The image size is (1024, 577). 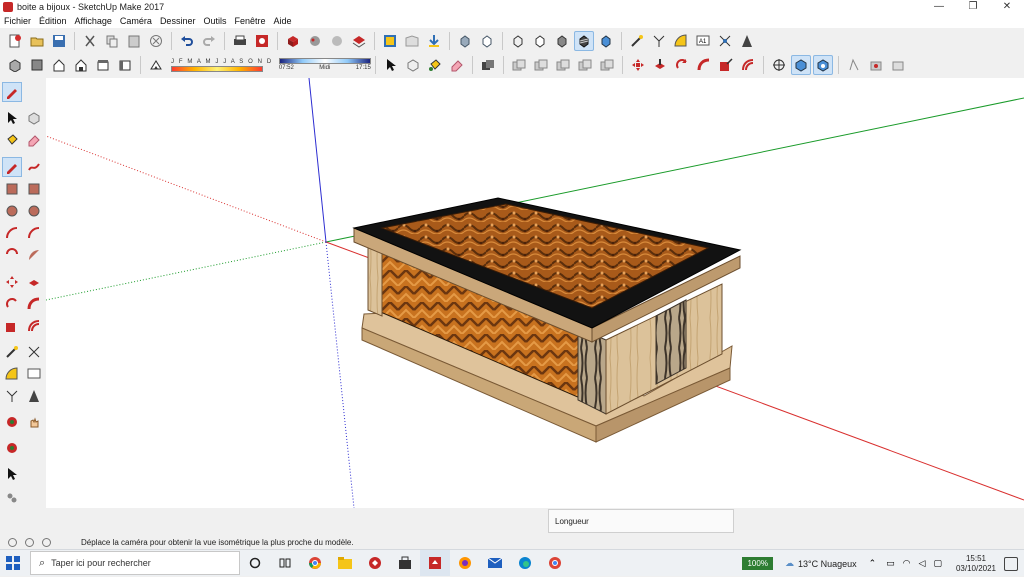 I want to click on back-view-icon, so click(x=103, y=65).